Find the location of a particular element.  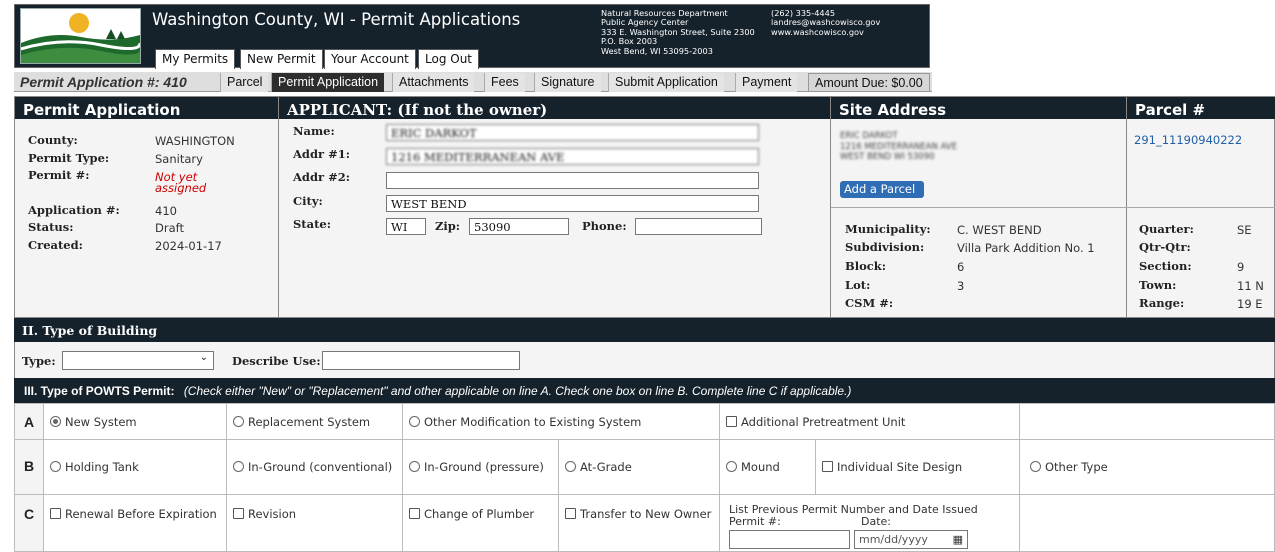

range-value: 19 E is located at coordinates (1250, 304).